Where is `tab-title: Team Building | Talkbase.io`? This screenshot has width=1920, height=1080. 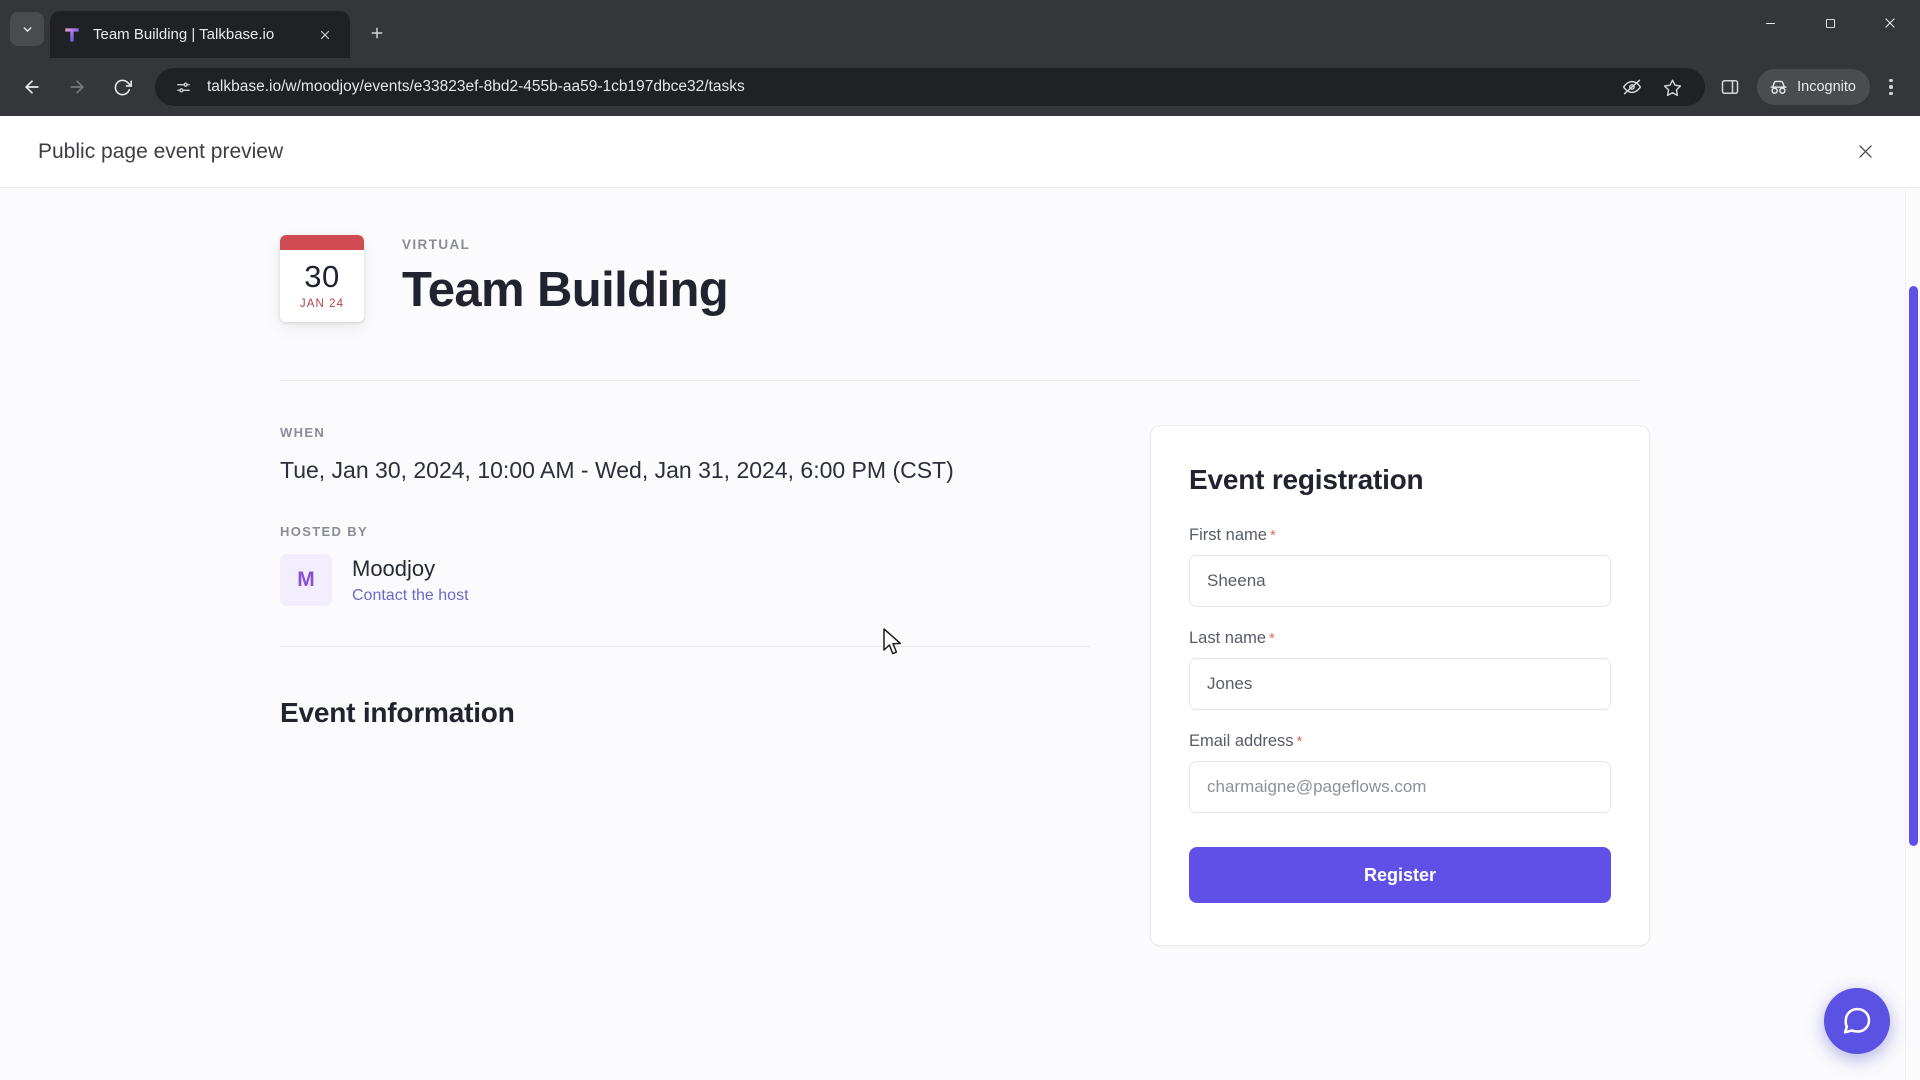 tab-title: Team Building | Talkbase.io is located at coordinates (184, 34).